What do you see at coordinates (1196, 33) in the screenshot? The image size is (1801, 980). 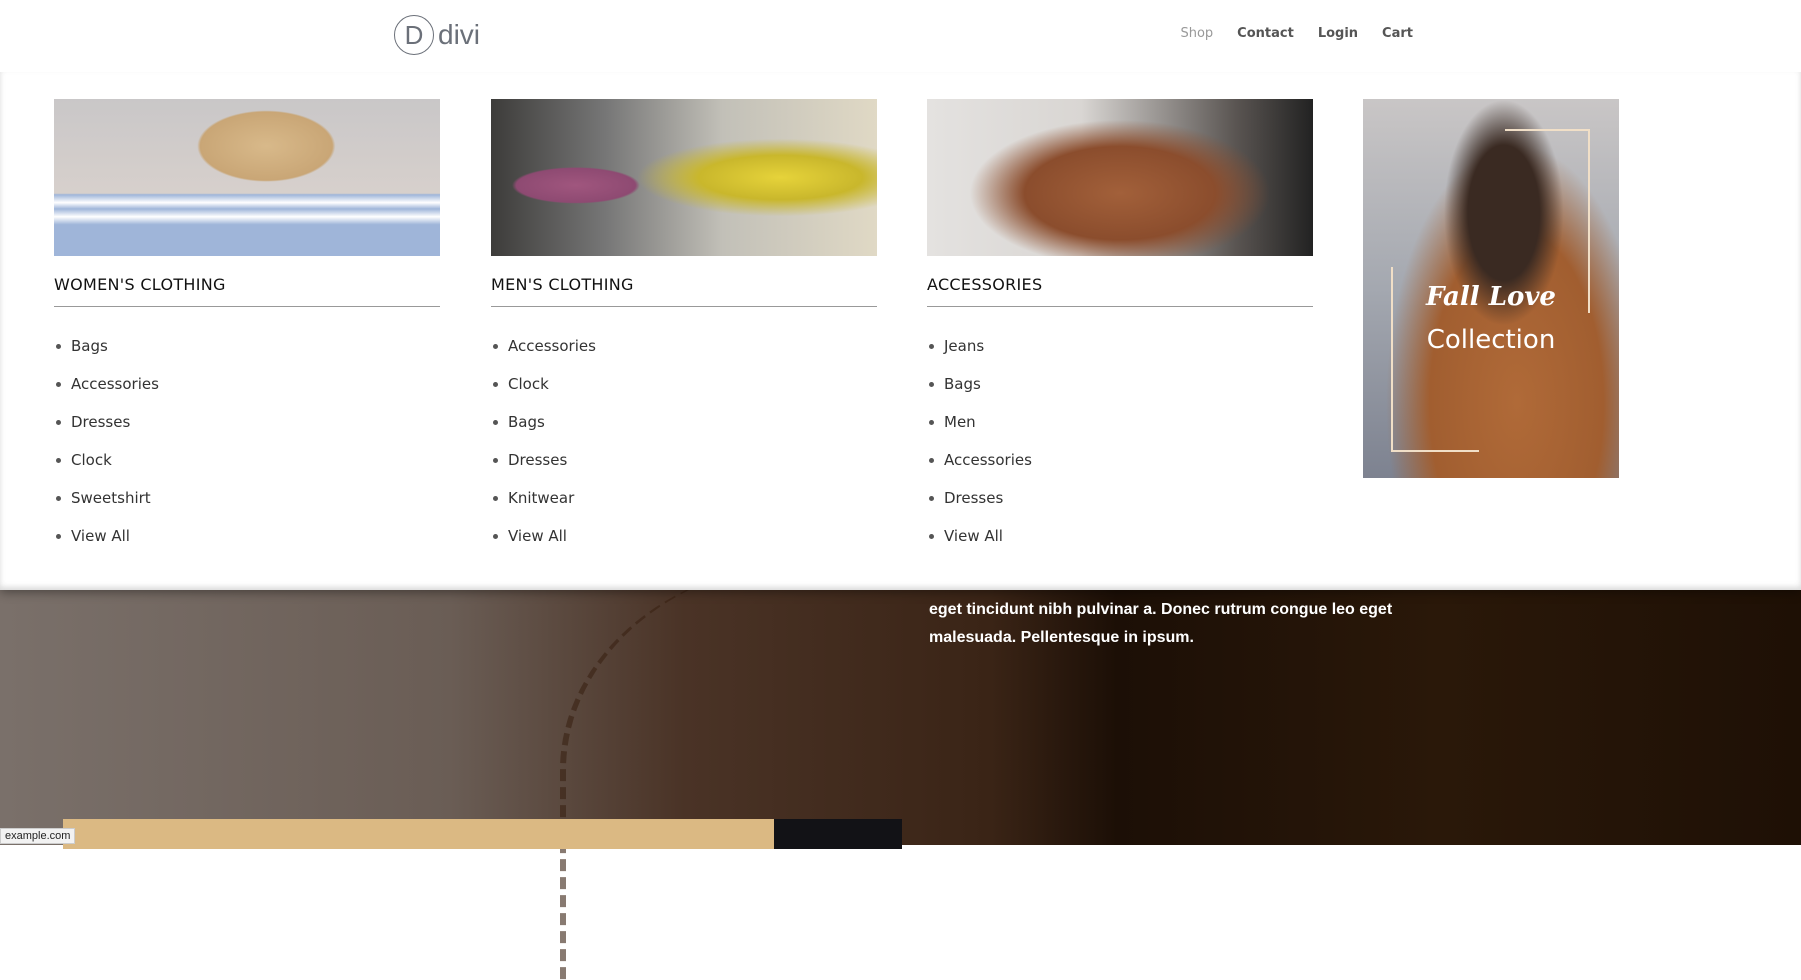 I see `nav-shop: Shop` at bounding box center [1196, 33].